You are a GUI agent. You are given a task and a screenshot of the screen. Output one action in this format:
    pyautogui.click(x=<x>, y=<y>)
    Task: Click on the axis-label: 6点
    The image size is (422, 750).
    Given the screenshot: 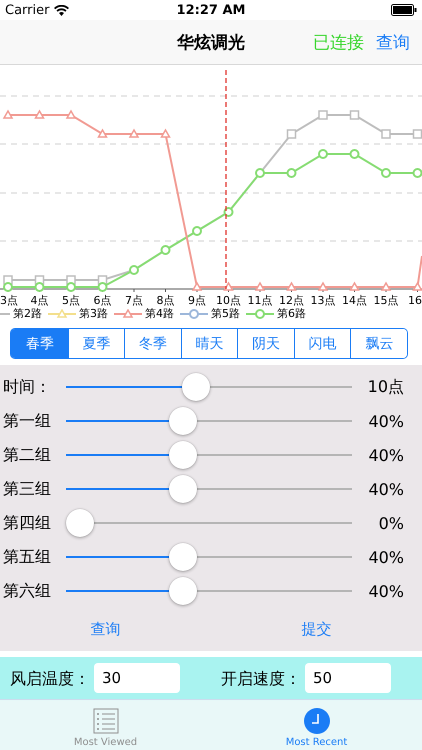 What is the action you would take?
    pyautogui.click(x=103, y=300)
    